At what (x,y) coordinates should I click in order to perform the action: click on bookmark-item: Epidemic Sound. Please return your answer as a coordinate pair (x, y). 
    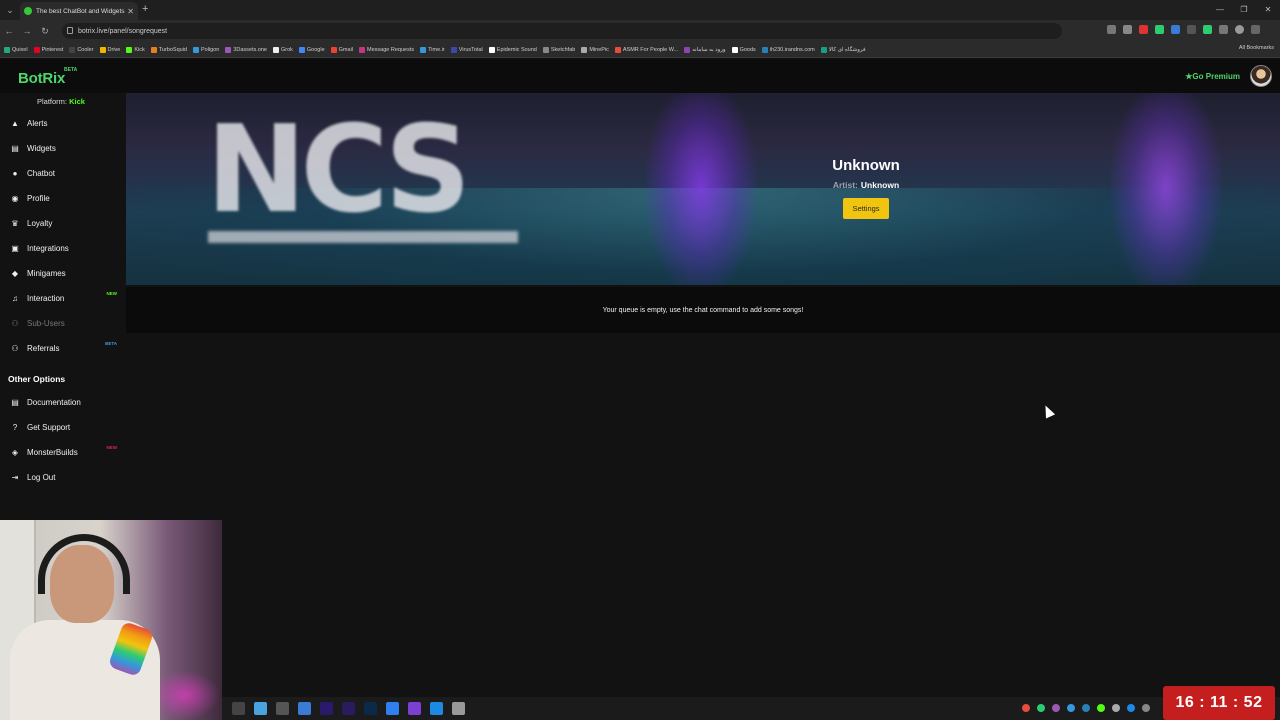
    Looking at the image, I should click on (512, 49).